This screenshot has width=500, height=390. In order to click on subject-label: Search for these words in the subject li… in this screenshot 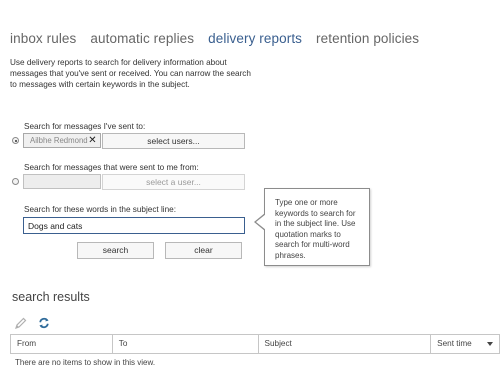, I will do `click(100, 209)`.